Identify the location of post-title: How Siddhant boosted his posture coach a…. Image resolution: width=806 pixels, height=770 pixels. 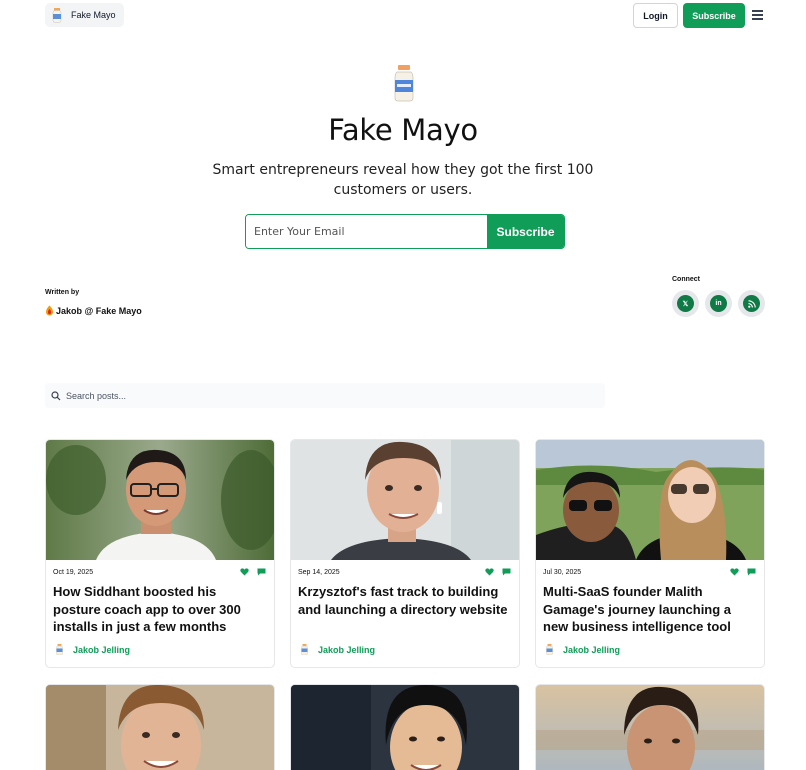
(159, 609).